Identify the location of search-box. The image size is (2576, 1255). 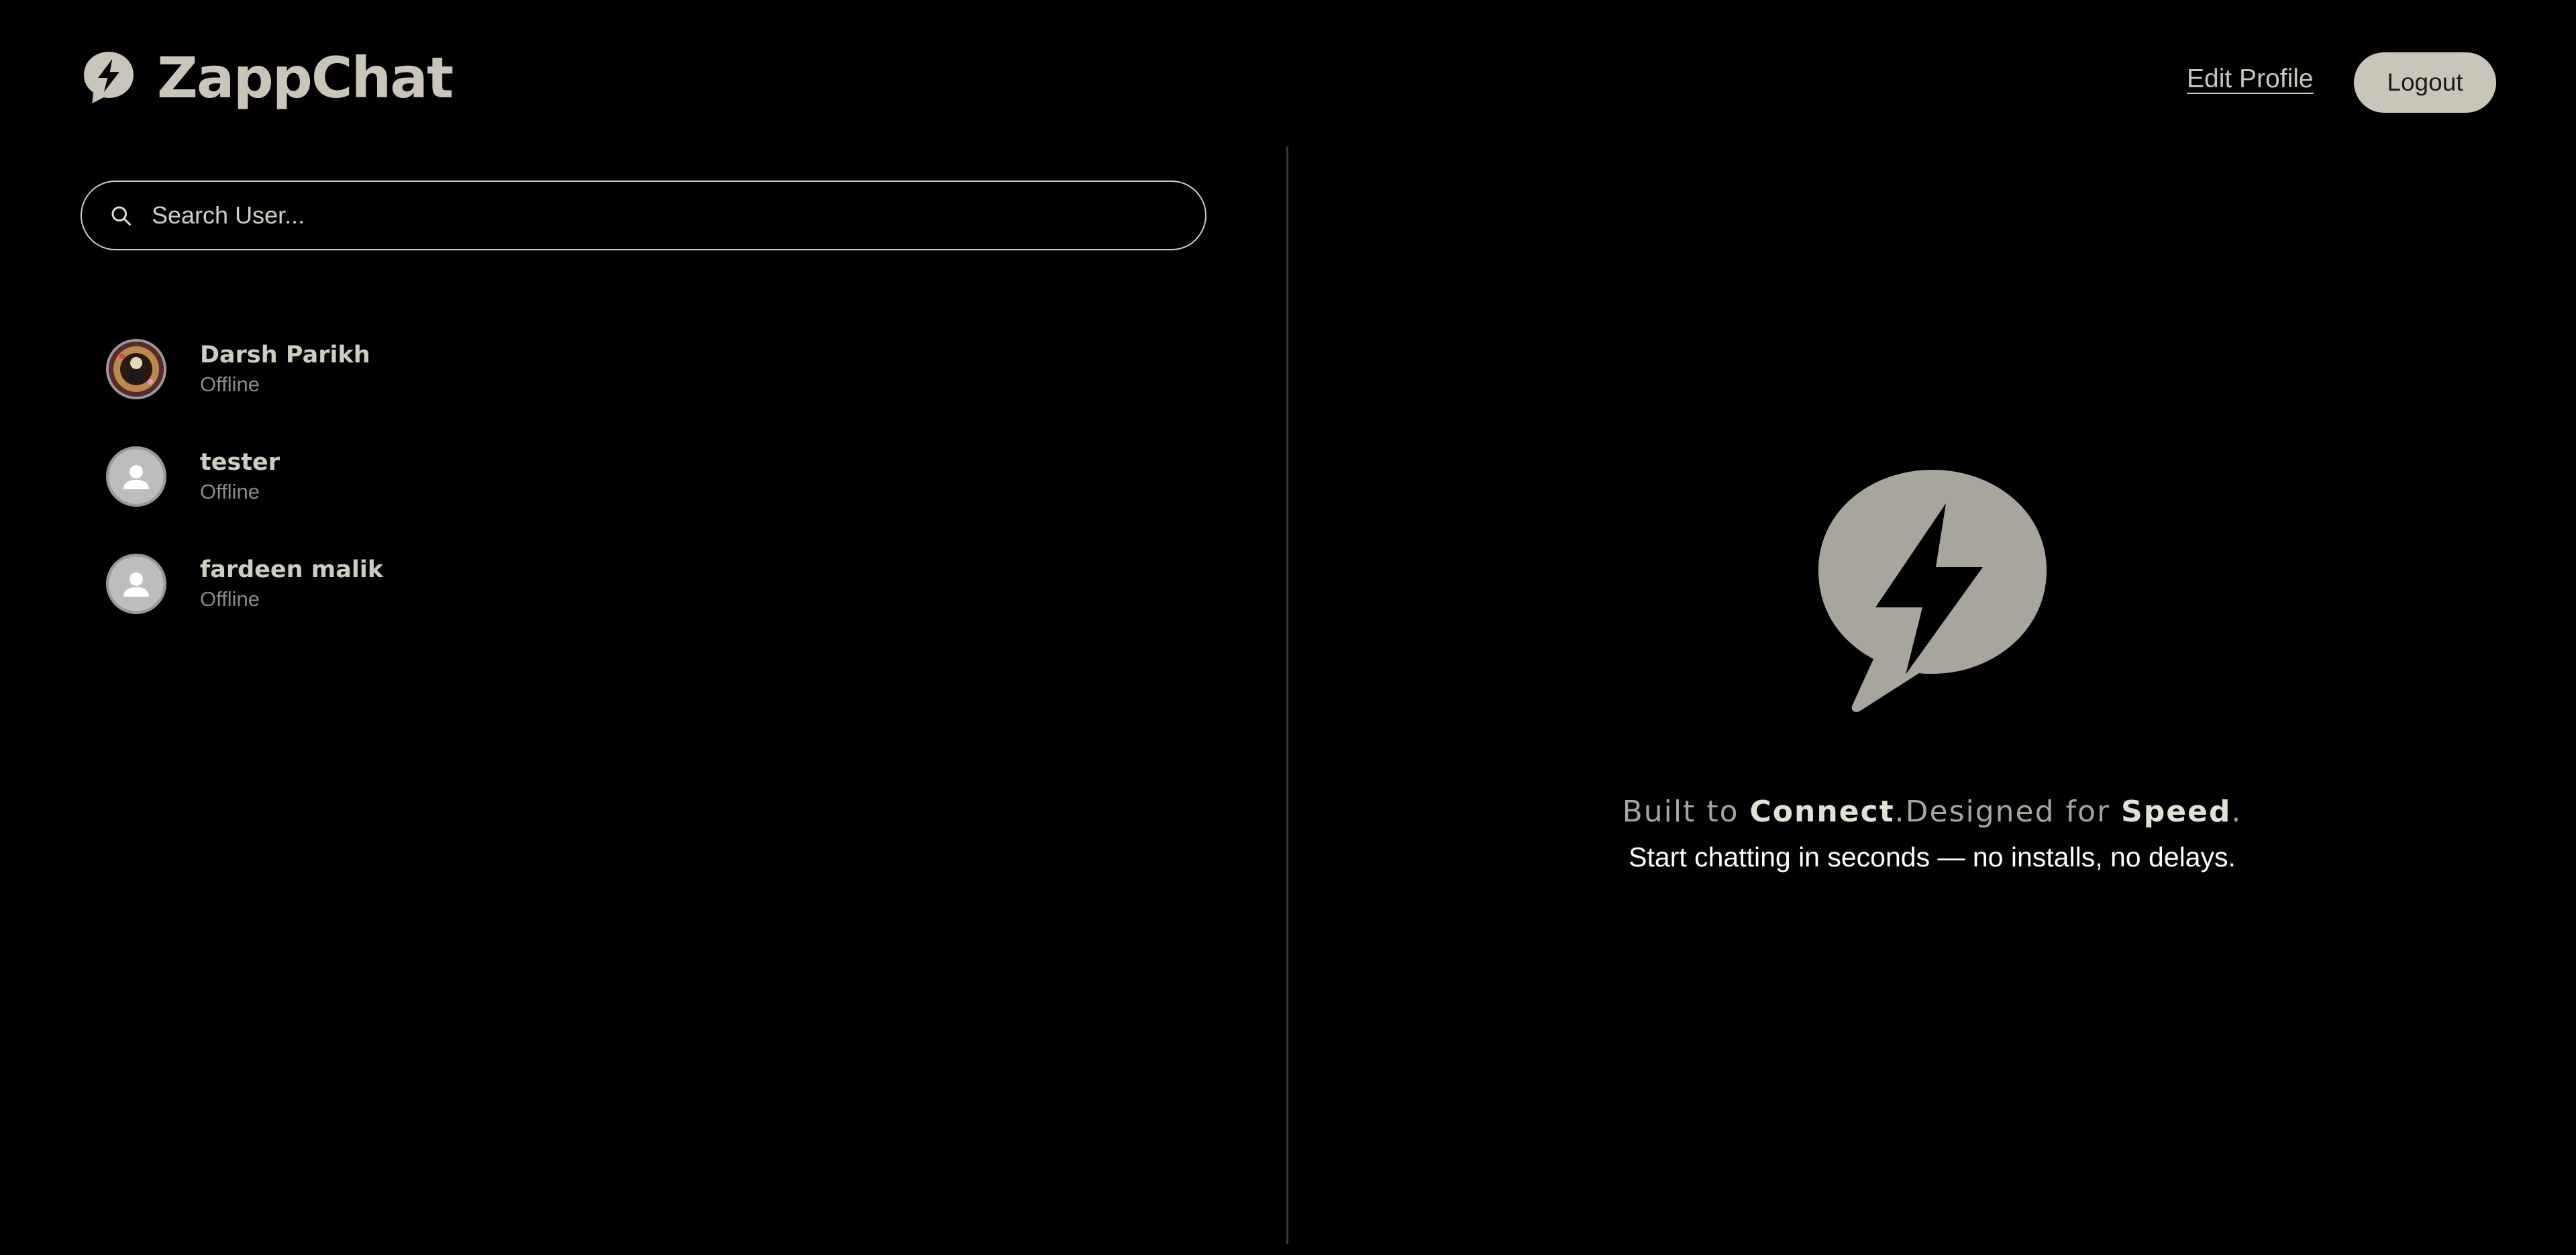
(643, 215).